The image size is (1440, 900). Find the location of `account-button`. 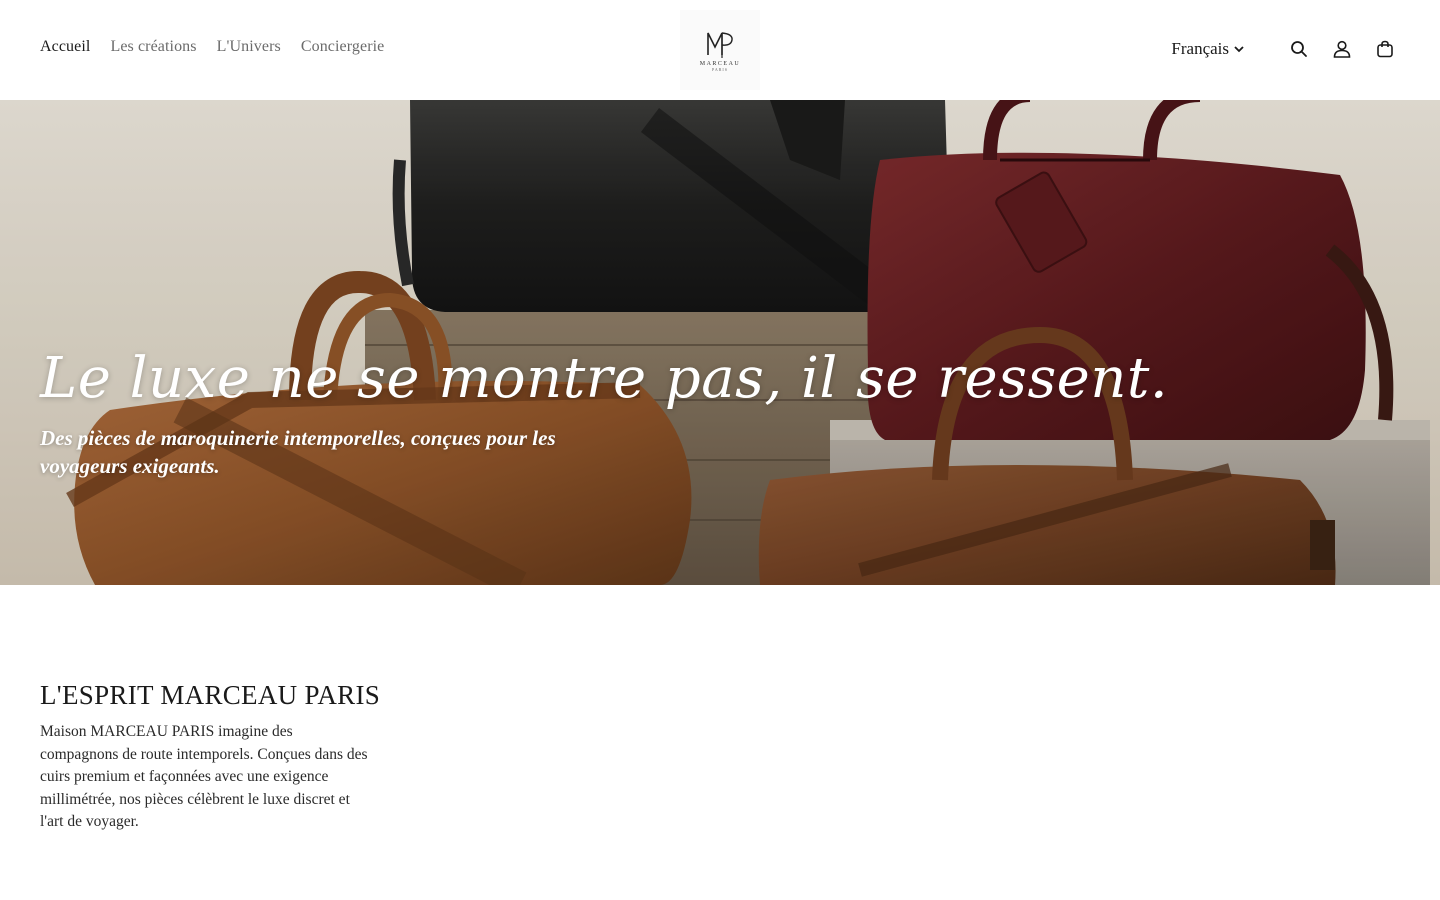

account-button is located at coordinates (1342, 49).